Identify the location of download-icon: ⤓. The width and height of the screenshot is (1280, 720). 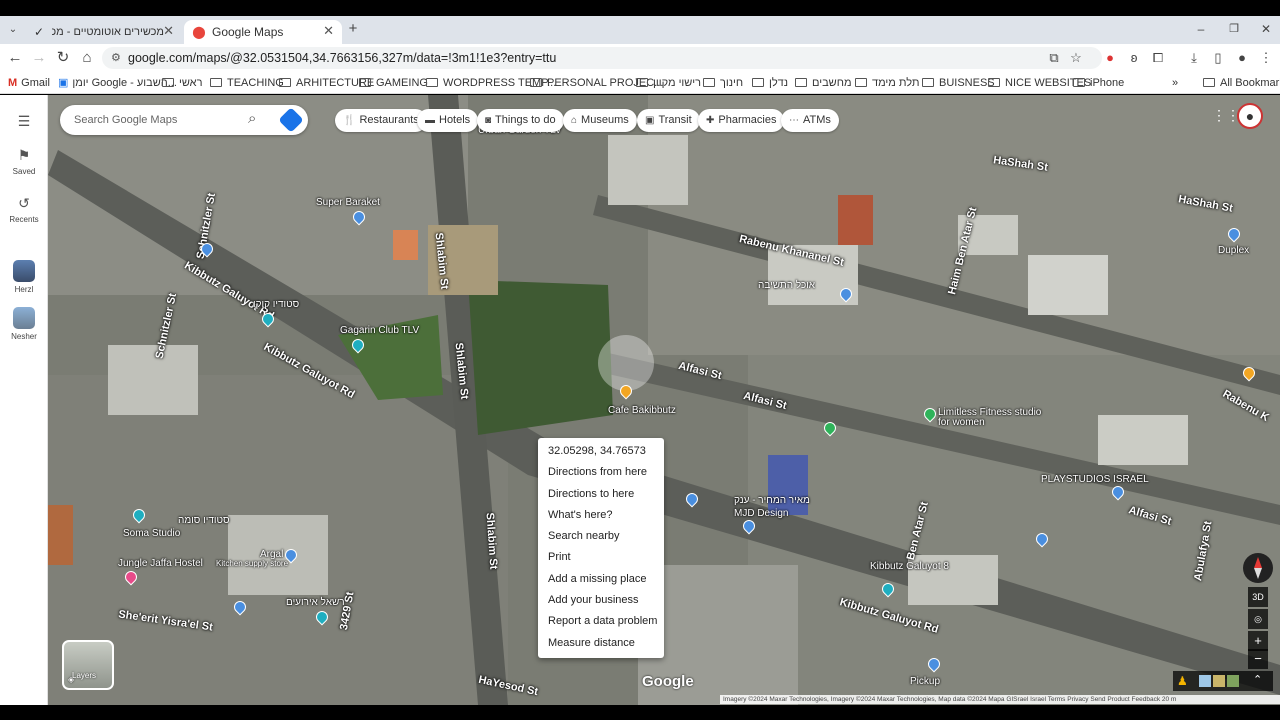
(1194, 58).